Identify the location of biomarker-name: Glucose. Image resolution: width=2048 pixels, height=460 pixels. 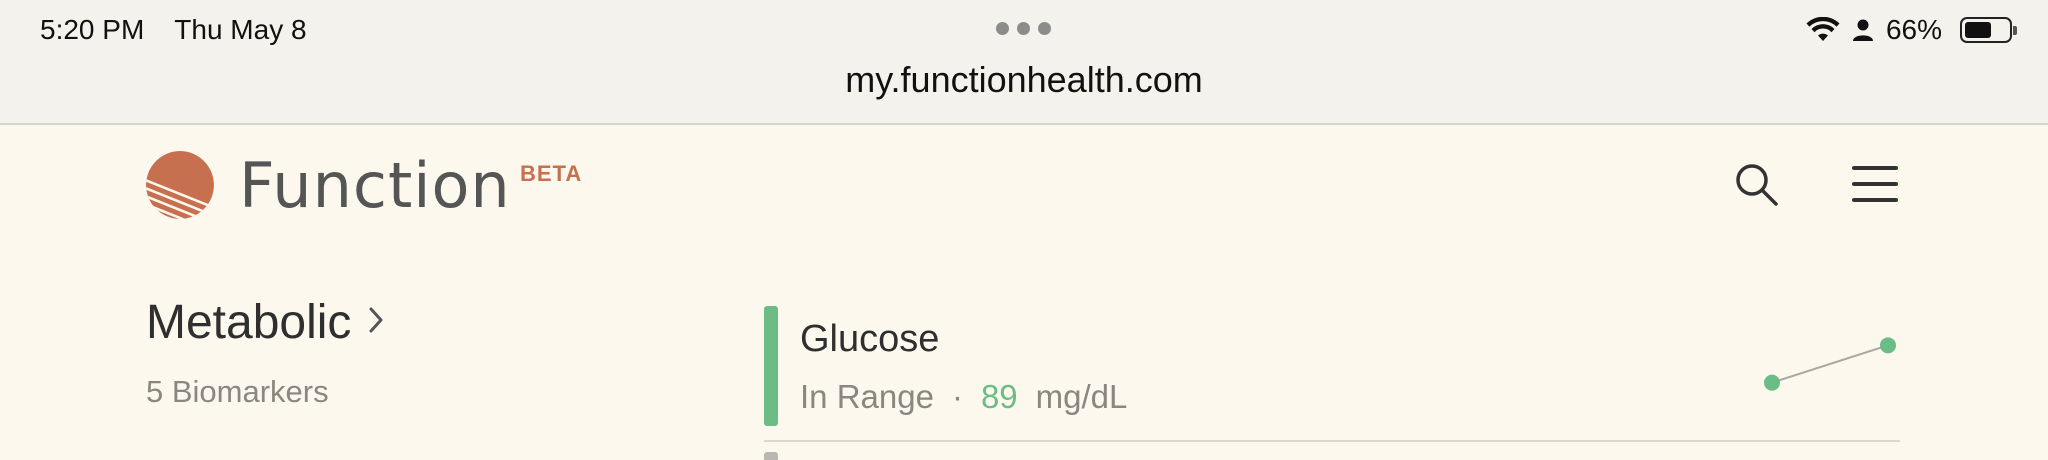
(870, 339).